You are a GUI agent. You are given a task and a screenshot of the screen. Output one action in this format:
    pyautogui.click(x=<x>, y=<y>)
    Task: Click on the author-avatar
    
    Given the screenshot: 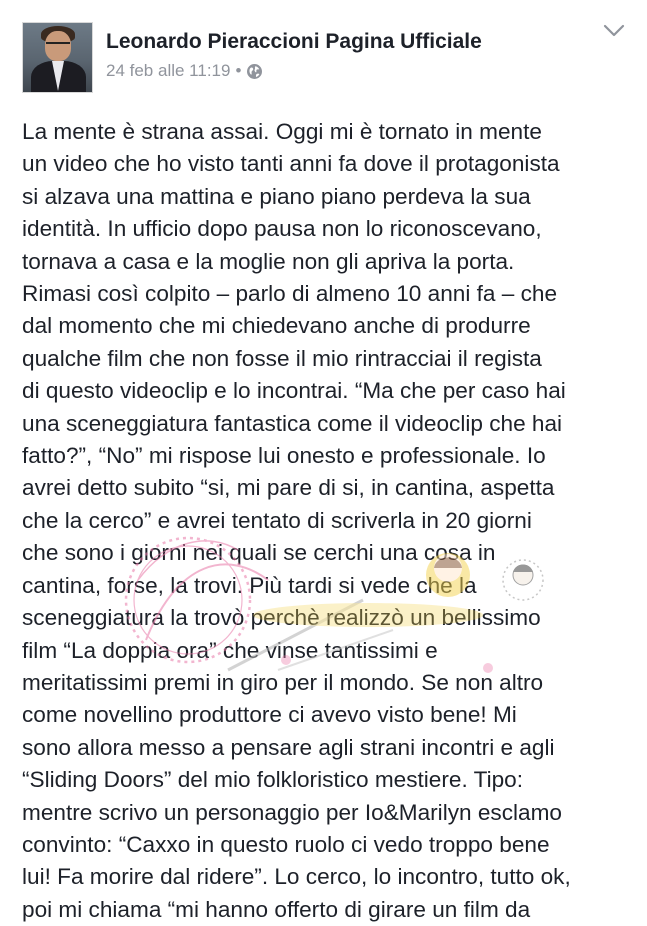 What is the action you would take?
    pyautogui.click(x=57, y=57)
    